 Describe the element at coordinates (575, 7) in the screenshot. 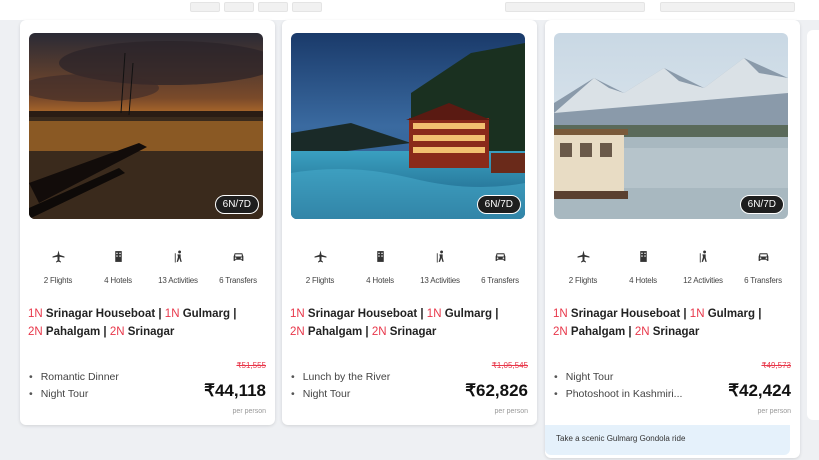

I see `filter-dropdown` at that location.